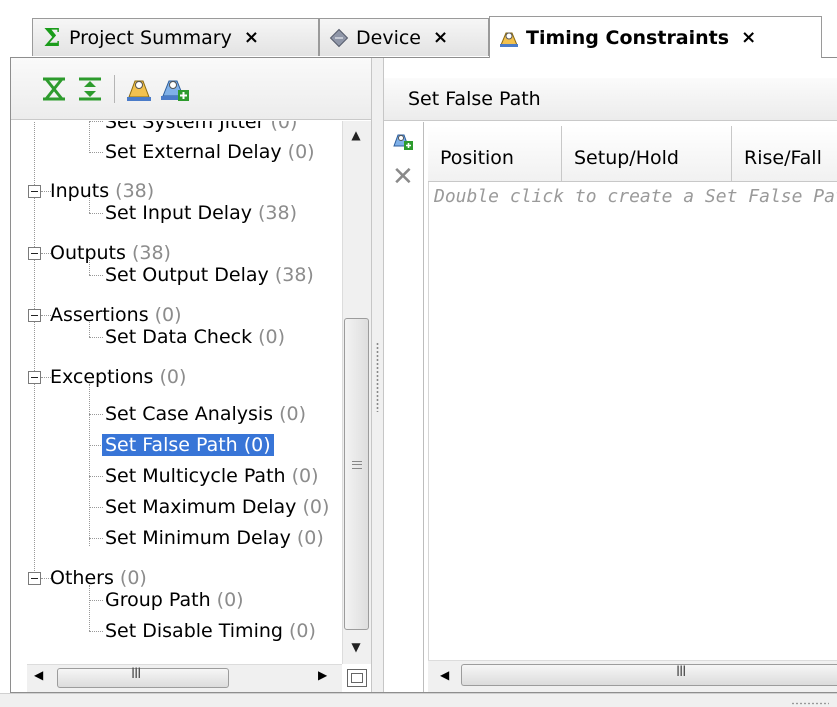 The height and width of the screenshot is (707, 837). I want to click on tab-label: Timing Constraints, so click(628, 37).